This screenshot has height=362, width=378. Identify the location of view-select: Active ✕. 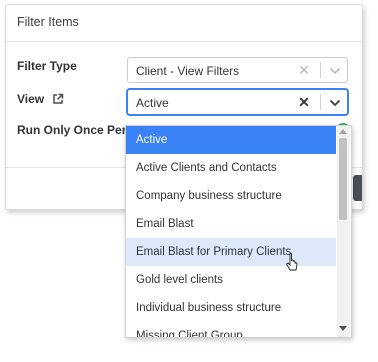
(237, 102).